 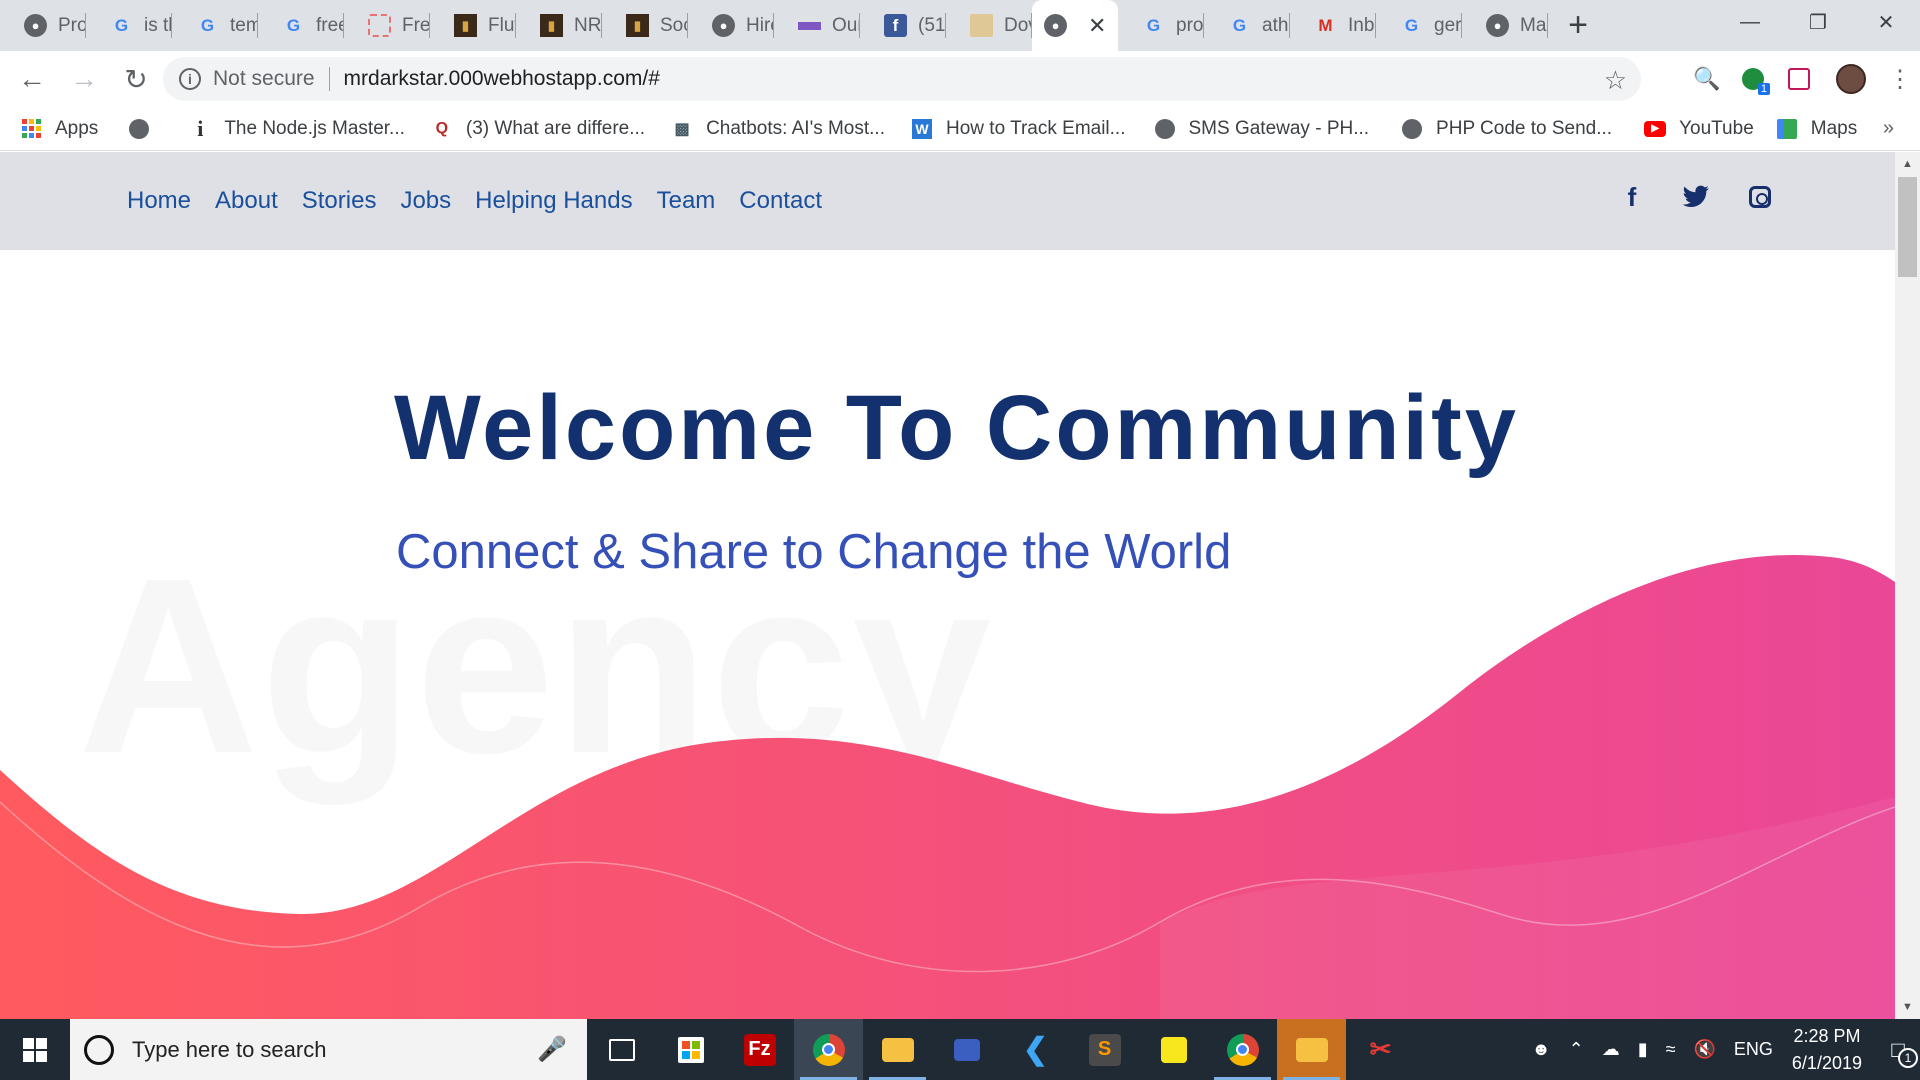 What do you see at coordinates (1097, 26) in the screenshot?
I see `close-tab-icon: ✕` at bounding box center [1097, 26].